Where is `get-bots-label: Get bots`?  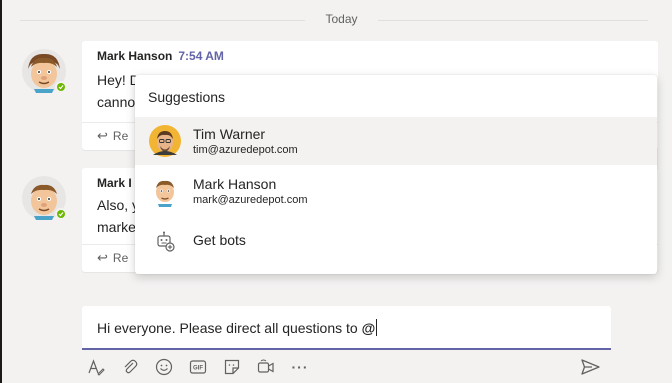
get-bots-label: Get bots is located at coordinates (219, 240).